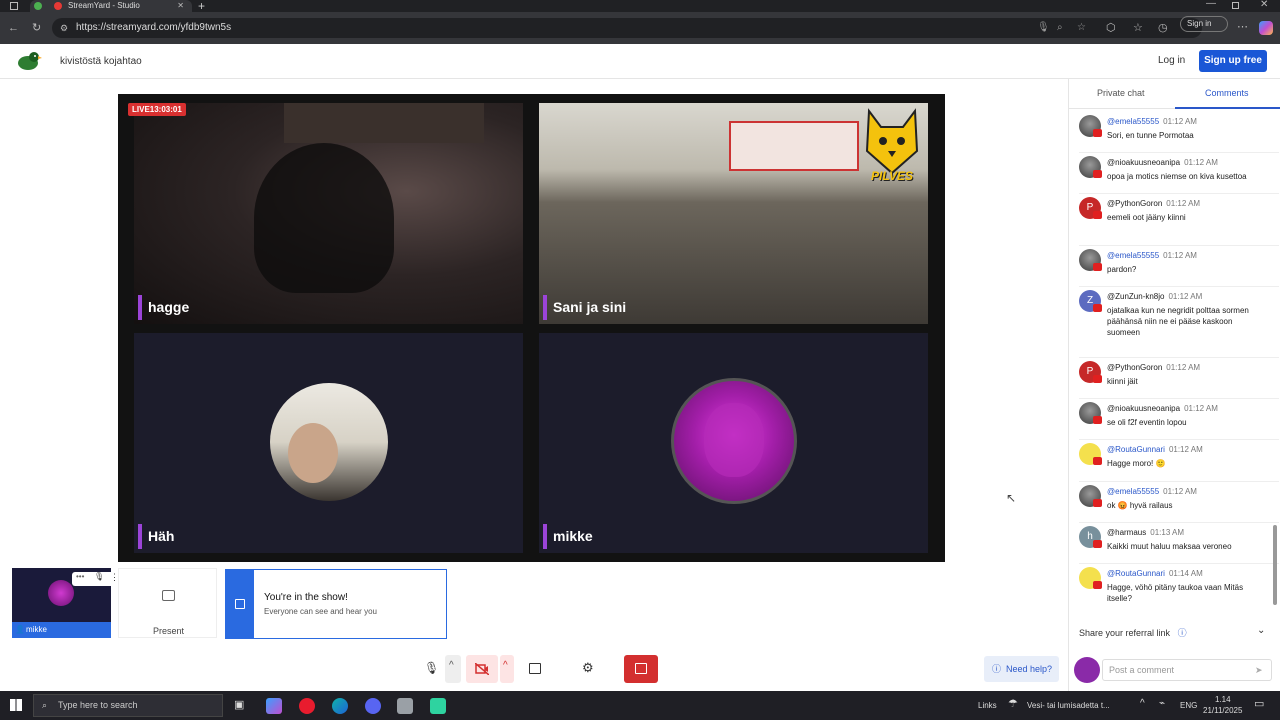  What do you see at coordinates (1235, 5) in the screenshot?
I see `maximize-icon` at bounding box center [1235, 5].